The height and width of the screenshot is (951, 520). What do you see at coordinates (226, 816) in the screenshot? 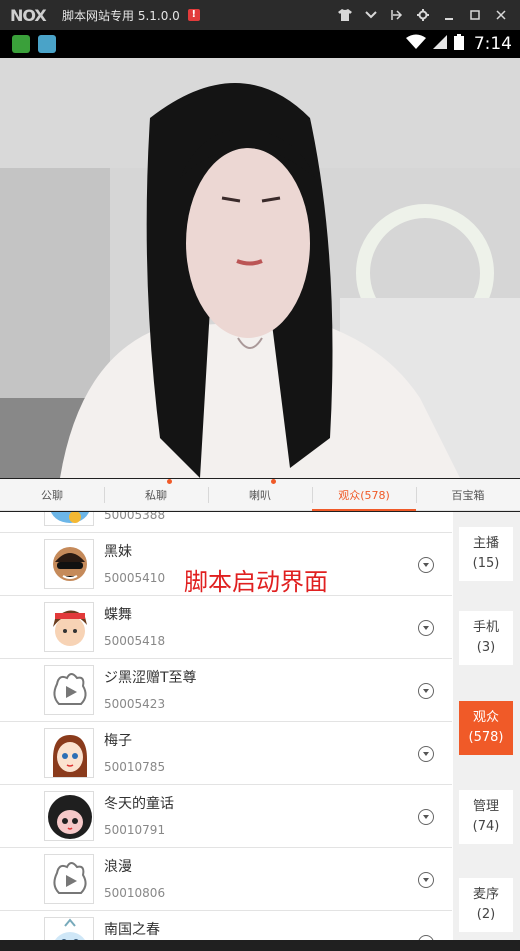
I see `list-item: 冬天的童话 50010791` at bounding box center [226, 816].